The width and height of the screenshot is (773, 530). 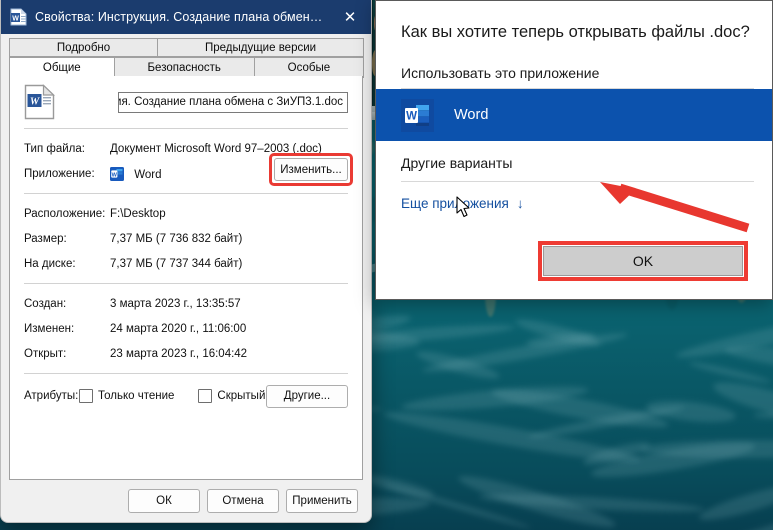 I want to click on modified-label: Изменен:, so click(x=49, y=328).